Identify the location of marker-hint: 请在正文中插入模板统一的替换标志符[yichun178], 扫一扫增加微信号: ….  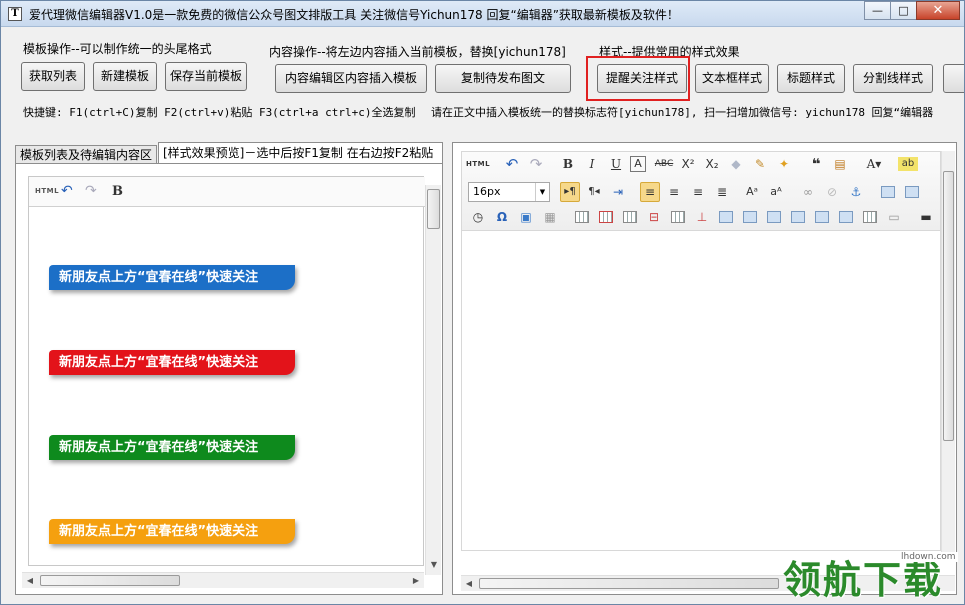
(682, 112).